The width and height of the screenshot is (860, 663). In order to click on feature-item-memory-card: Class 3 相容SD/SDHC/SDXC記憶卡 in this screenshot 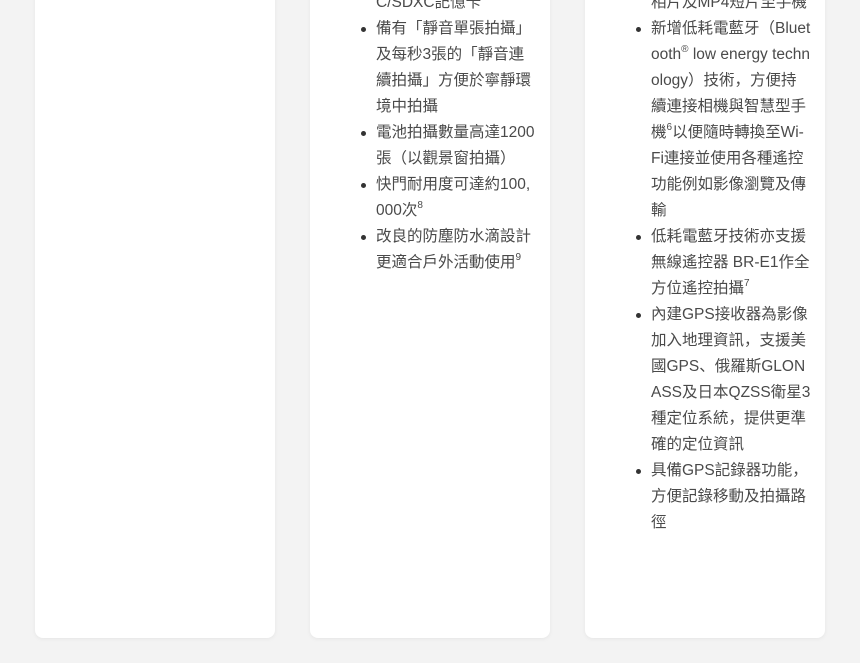, I will do `click(456, 8)`.